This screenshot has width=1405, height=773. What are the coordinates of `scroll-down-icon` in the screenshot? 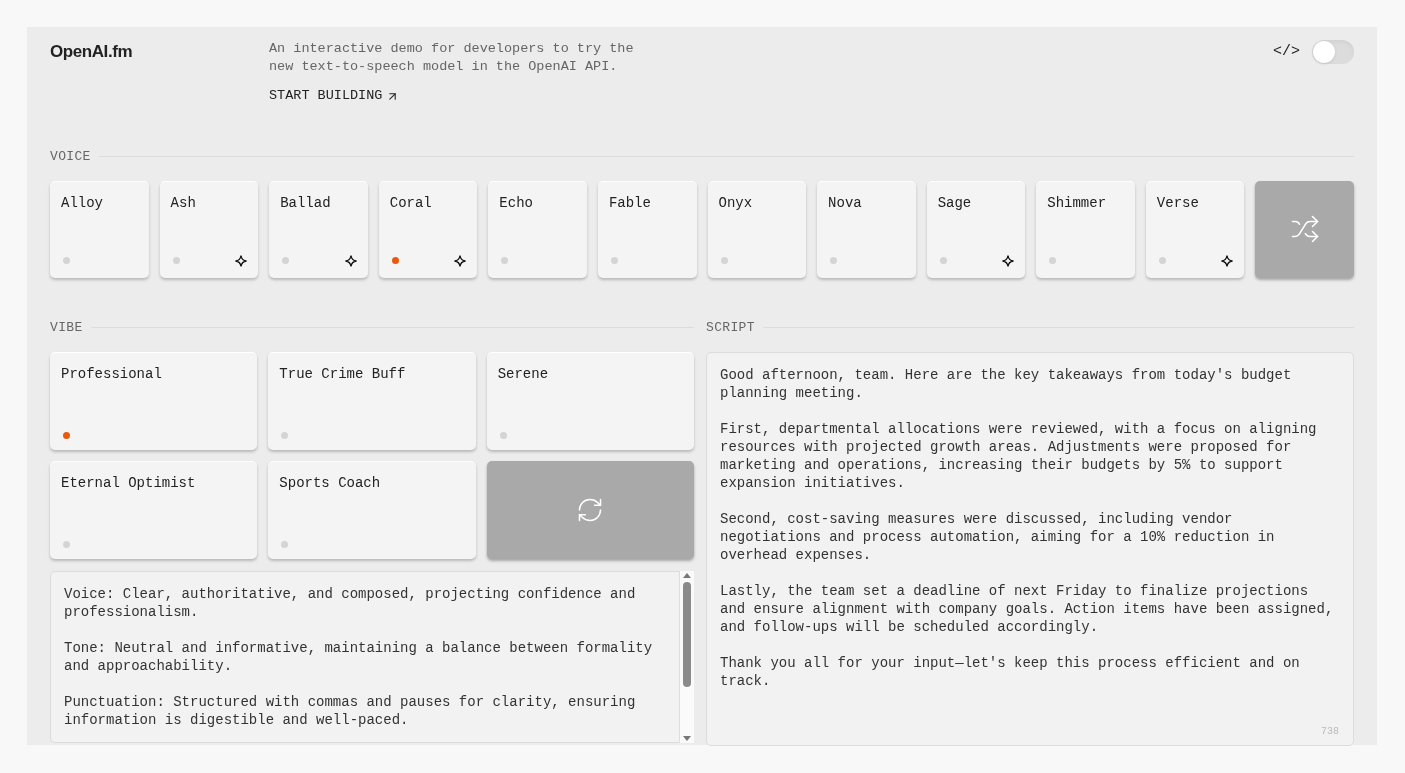 It's located at (687, 738).